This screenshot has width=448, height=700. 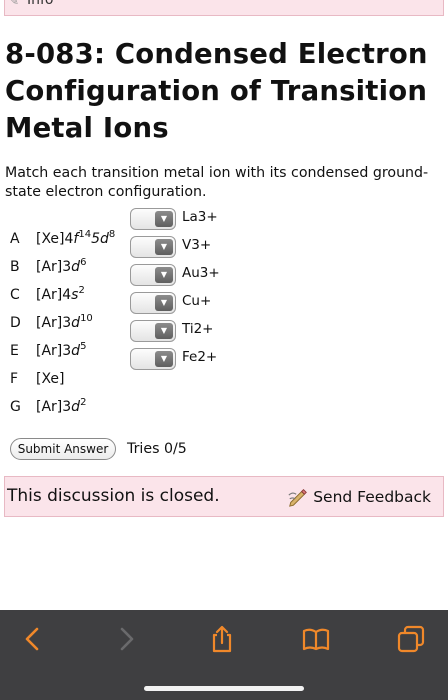 I want to click on top-info-banner: ✎ Info, so click(x=224, y=8).